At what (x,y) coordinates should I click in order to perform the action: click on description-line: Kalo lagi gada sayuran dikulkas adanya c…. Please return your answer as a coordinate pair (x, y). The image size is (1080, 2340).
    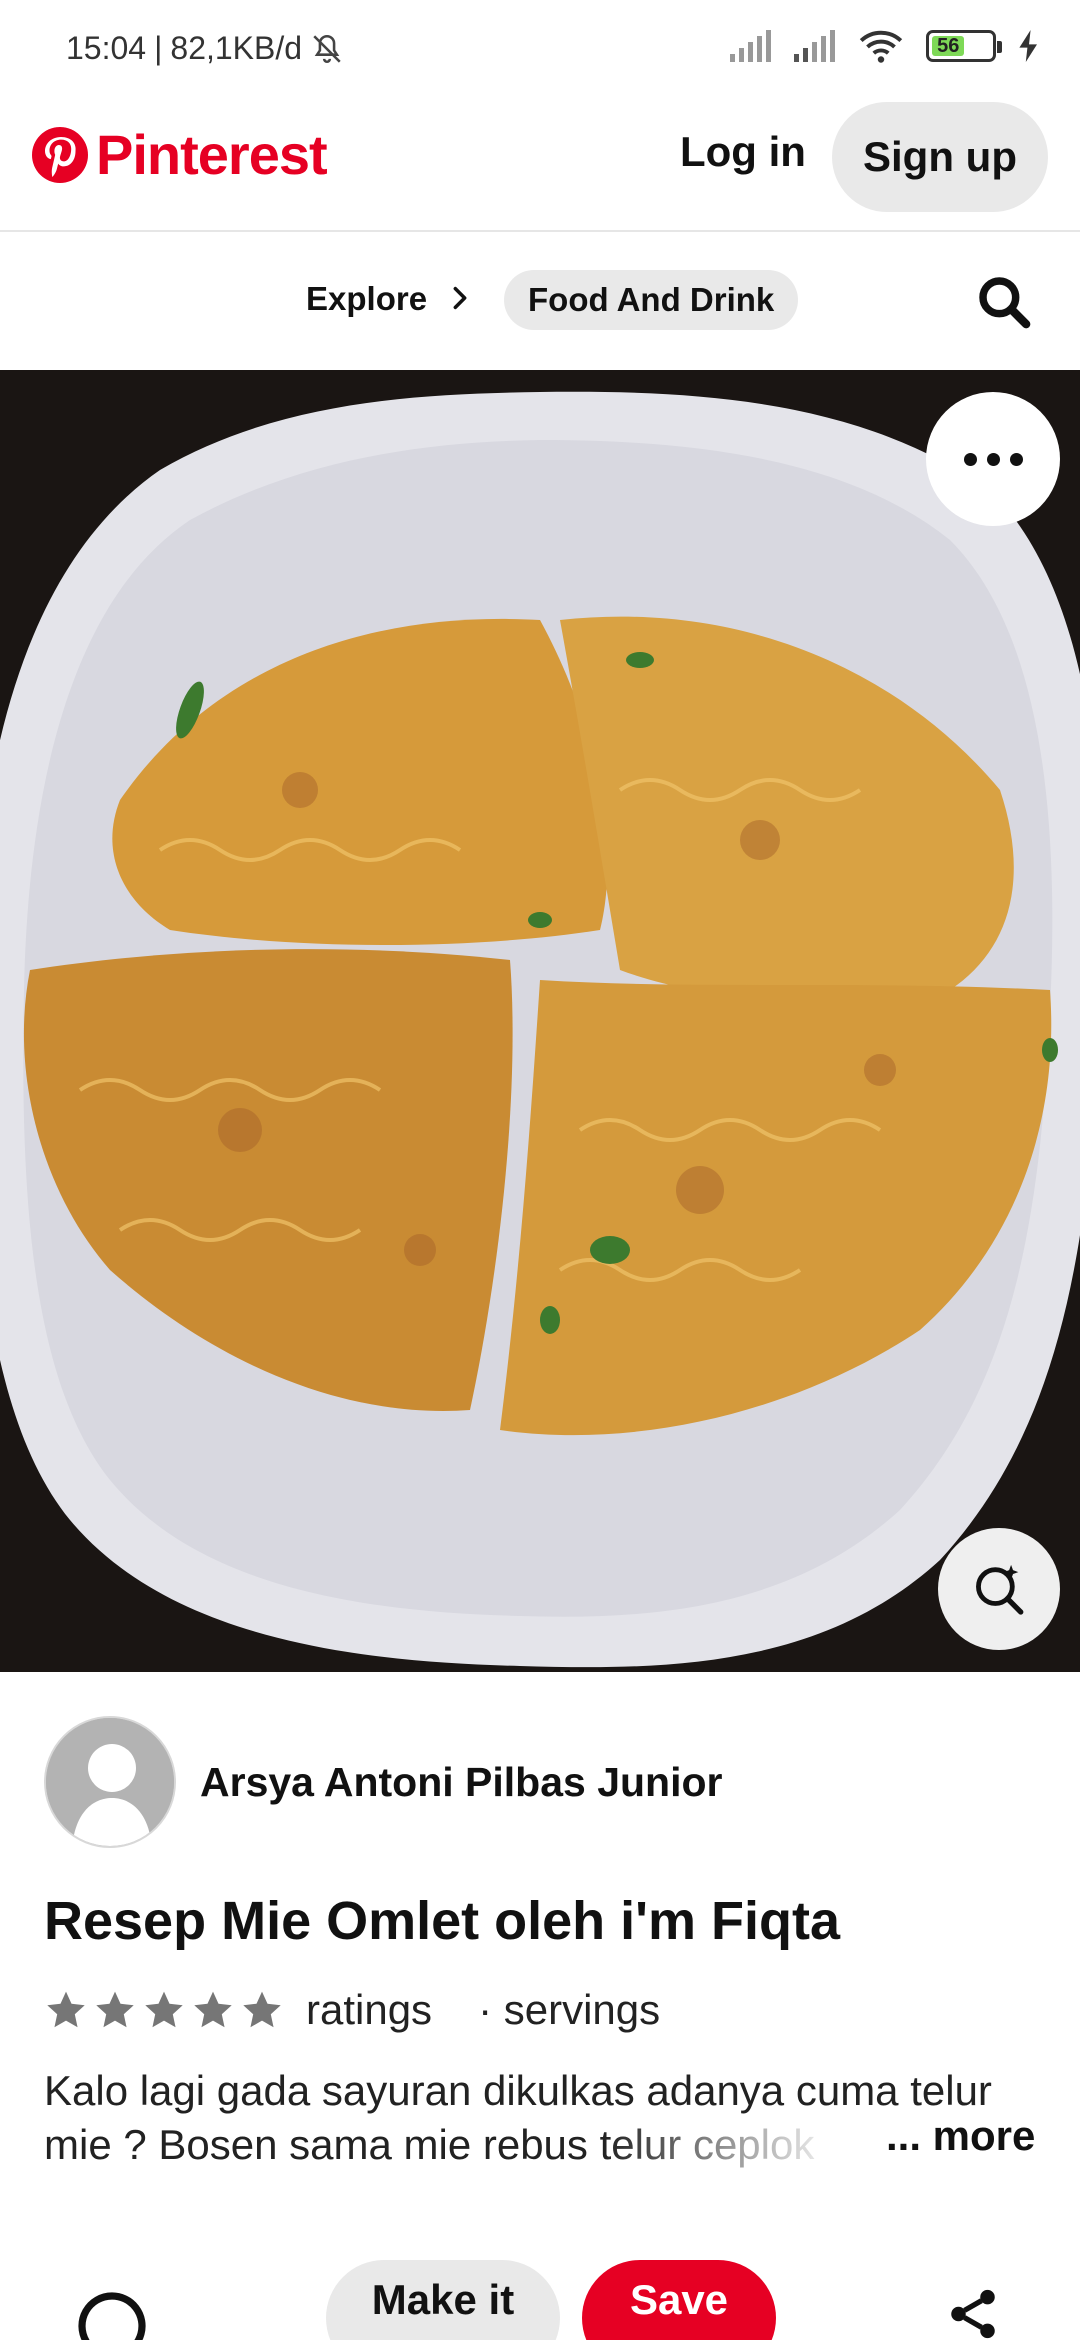
    Looking at the image, I should click on (518, 2090).